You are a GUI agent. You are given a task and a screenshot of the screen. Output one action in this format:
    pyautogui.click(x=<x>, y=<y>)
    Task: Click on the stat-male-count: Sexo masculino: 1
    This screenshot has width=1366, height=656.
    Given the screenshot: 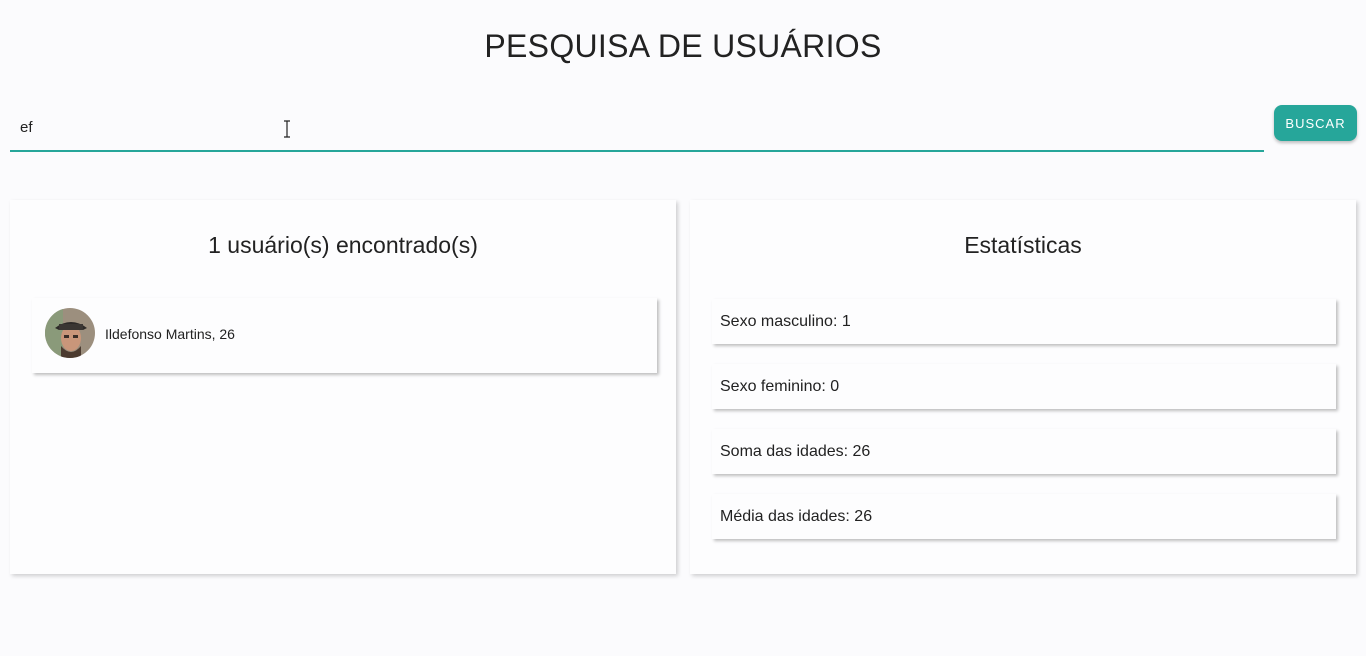 What is the action you would take?
    pyautogui.click(x=1024, y=321)
    